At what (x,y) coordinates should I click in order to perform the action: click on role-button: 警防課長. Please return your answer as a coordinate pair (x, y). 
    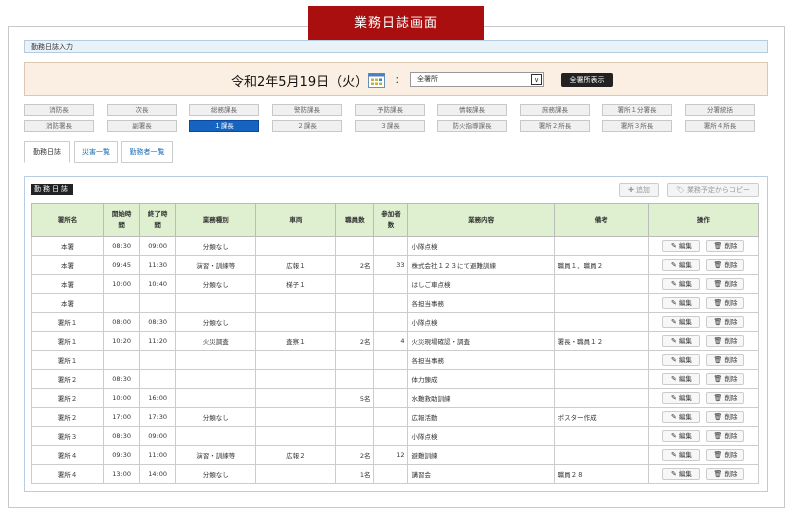
    Looking at the image, I should click on (307, 110).